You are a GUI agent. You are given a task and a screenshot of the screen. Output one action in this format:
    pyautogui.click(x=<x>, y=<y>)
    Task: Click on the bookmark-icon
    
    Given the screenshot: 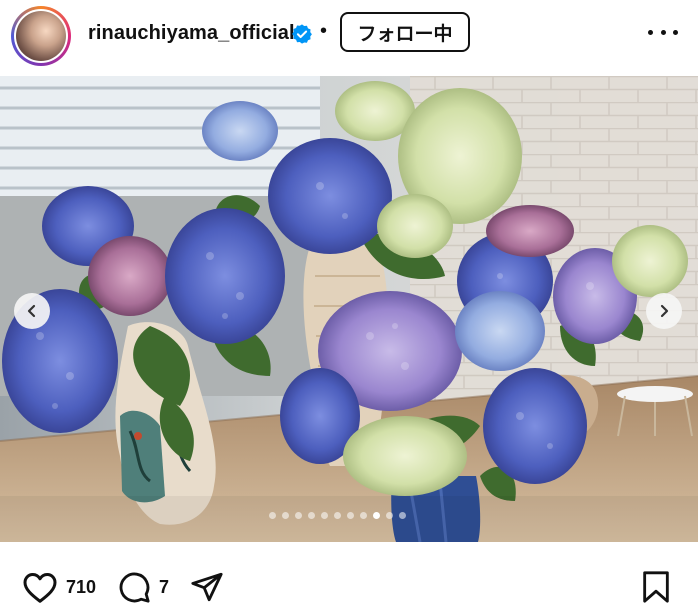 What is the action you would take?
    pyautogui.click(x=656, y=587)
    